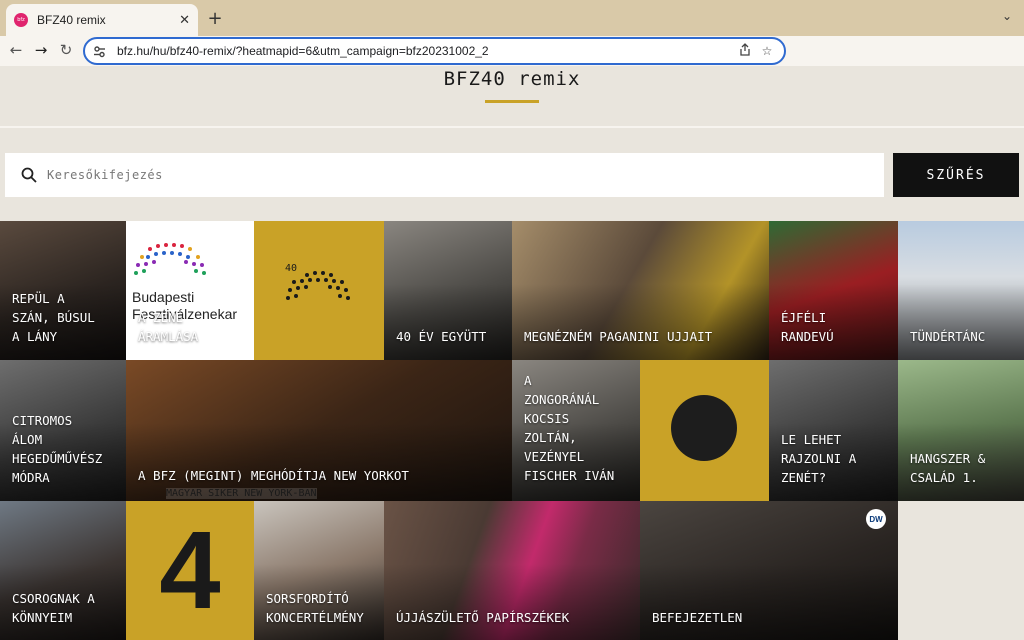 The width and height of the screenshot is (1024, 640). I want to click on browser-tab: bfz BFZ40 remix ✕, so click(102, 20).